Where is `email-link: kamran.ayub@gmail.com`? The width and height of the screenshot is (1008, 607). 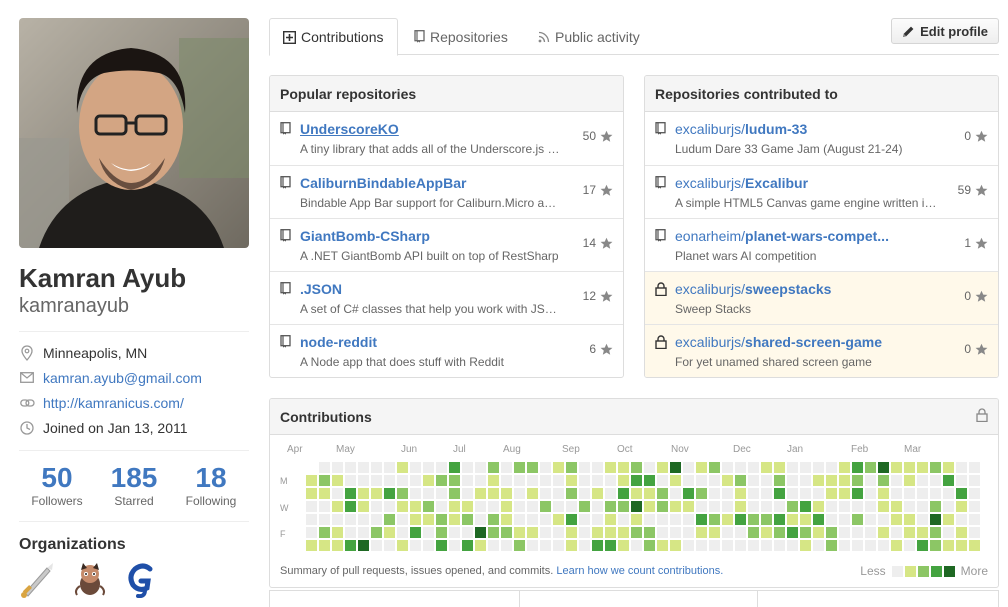 email-link: kamran.ayub@gmail.com is located at coordinates (122, 378).